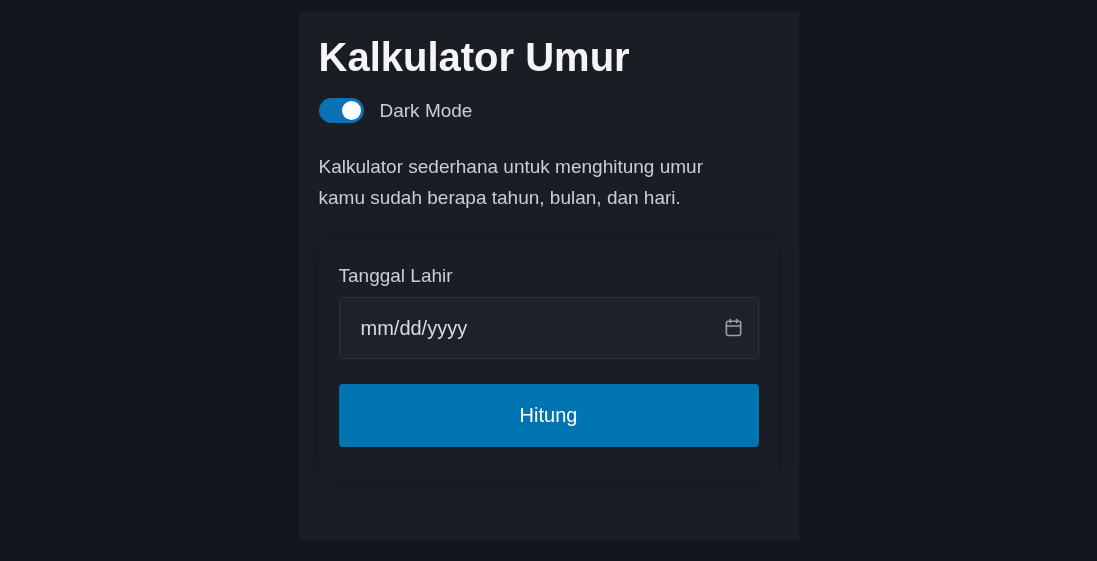  Describe the element at coordinates (396, 276) in the screenshot. I see `birth-date-label: Tanggal Lahir` at that location.